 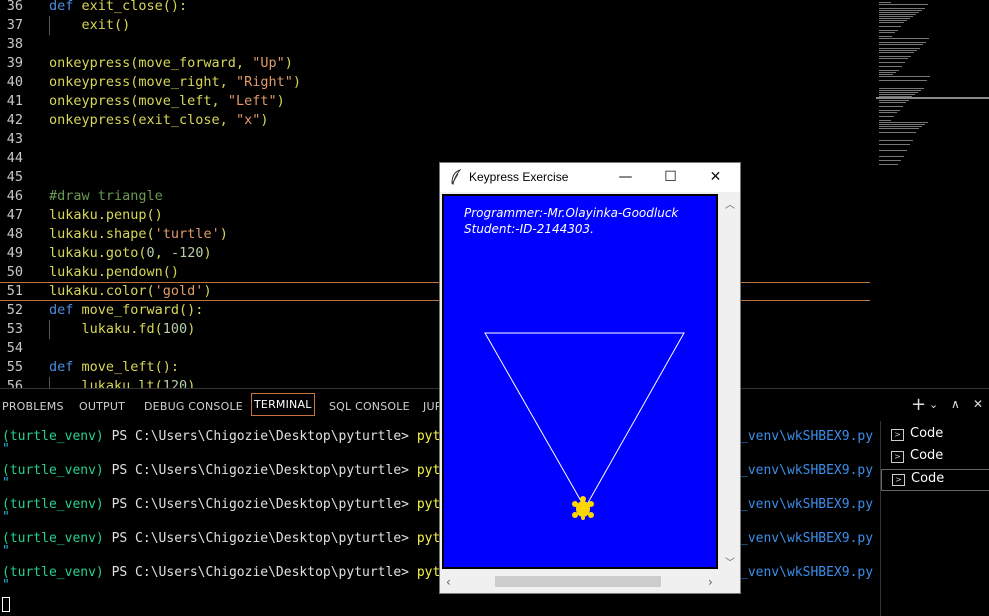 What do you see at coordinates (126, 310) in the screenshot?
I see `code-text: def move_forward():` at bounding box center [126, 310].